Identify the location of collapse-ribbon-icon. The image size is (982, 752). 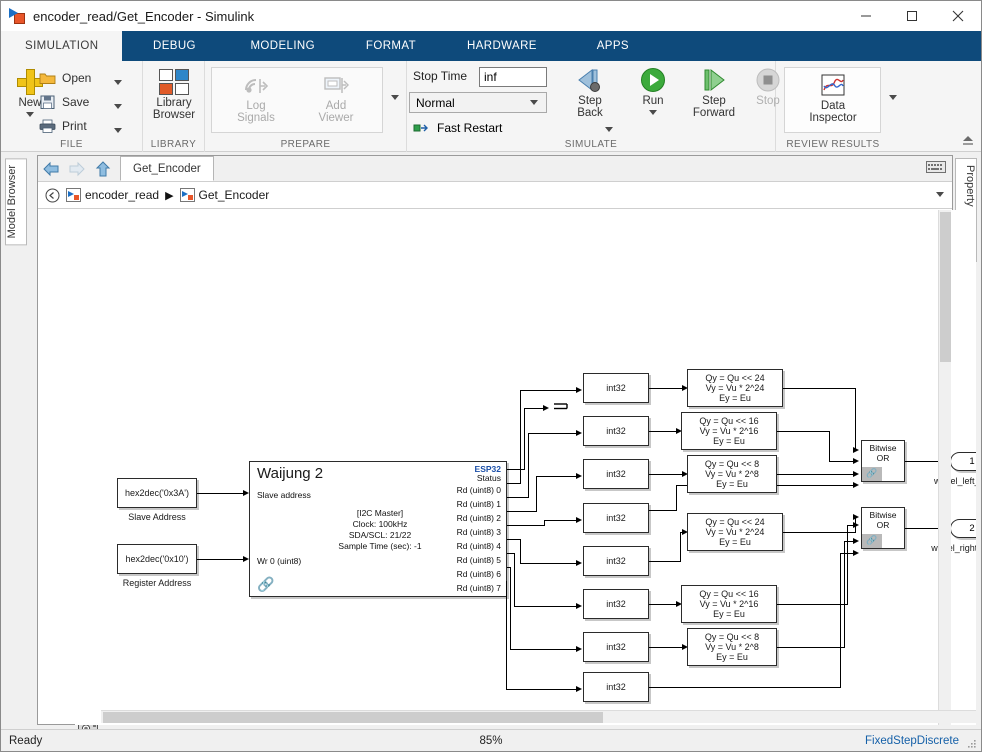
(968, 141).